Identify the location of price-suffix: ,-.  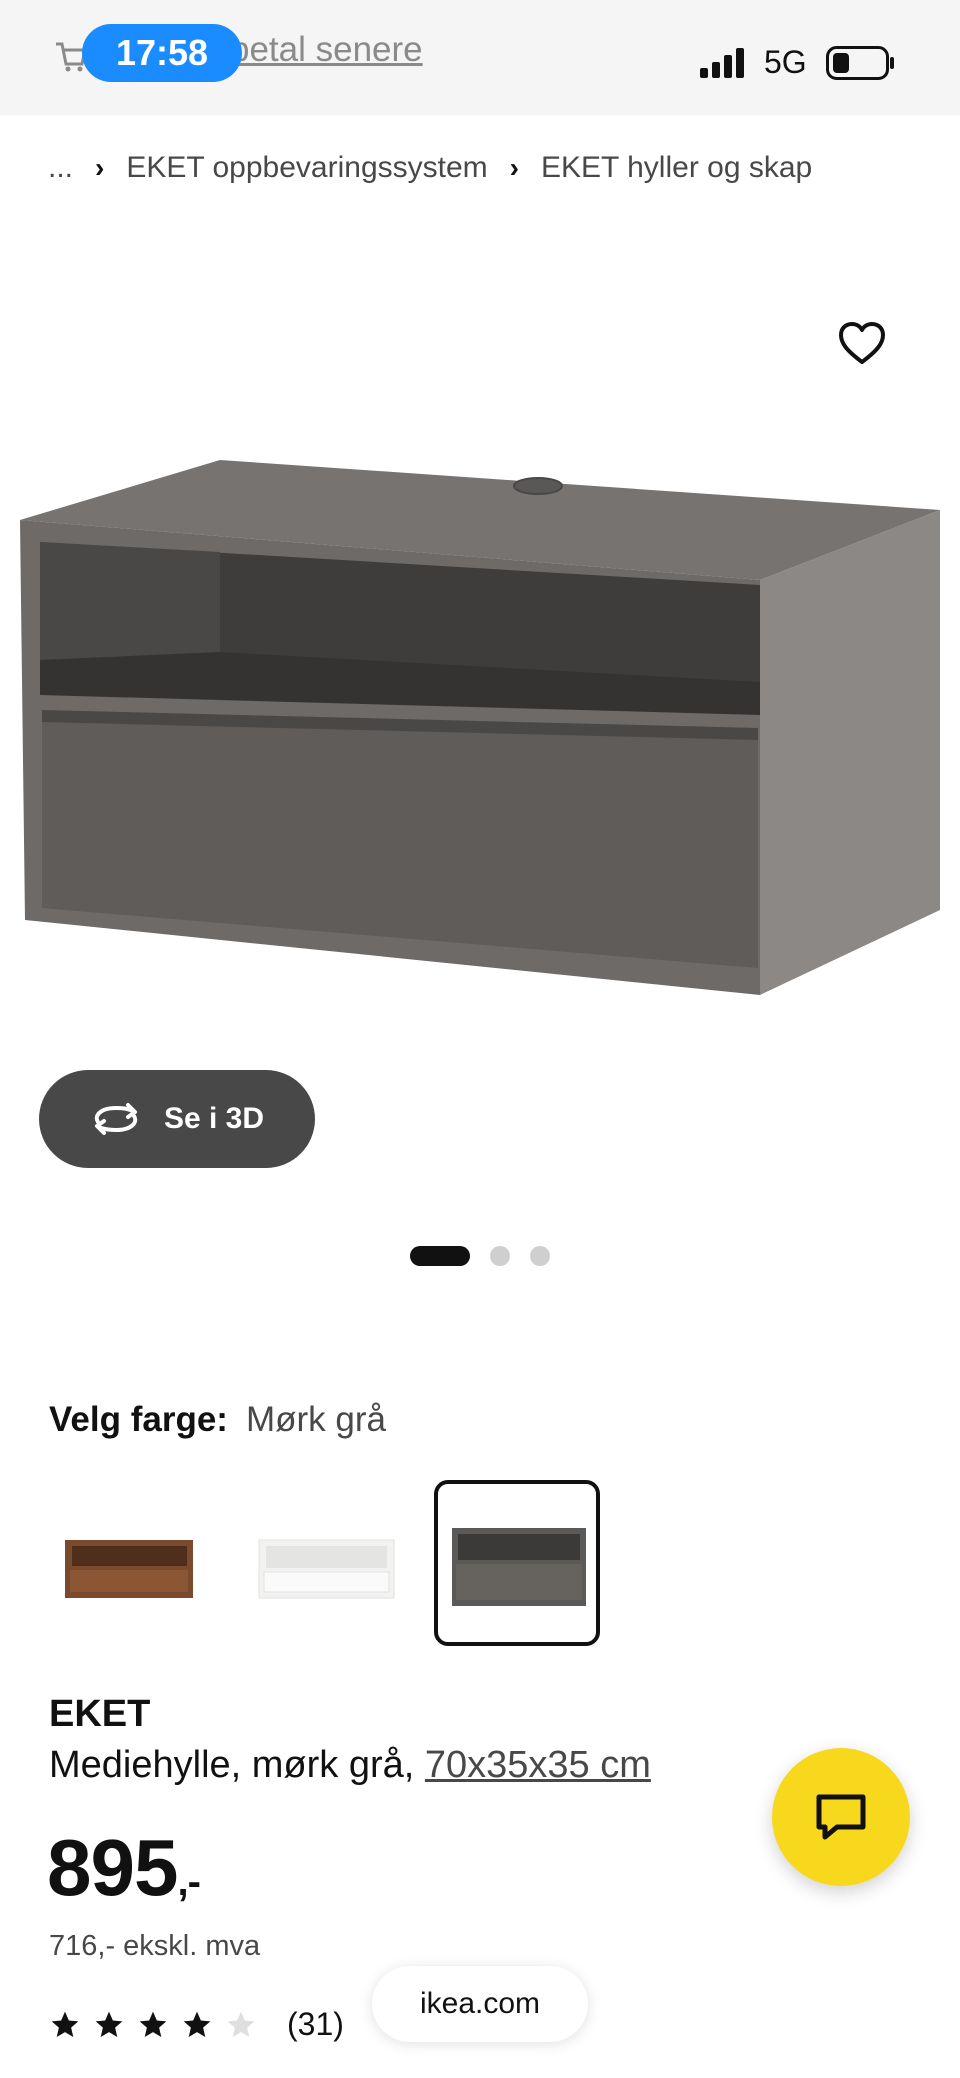
(188, 1882).